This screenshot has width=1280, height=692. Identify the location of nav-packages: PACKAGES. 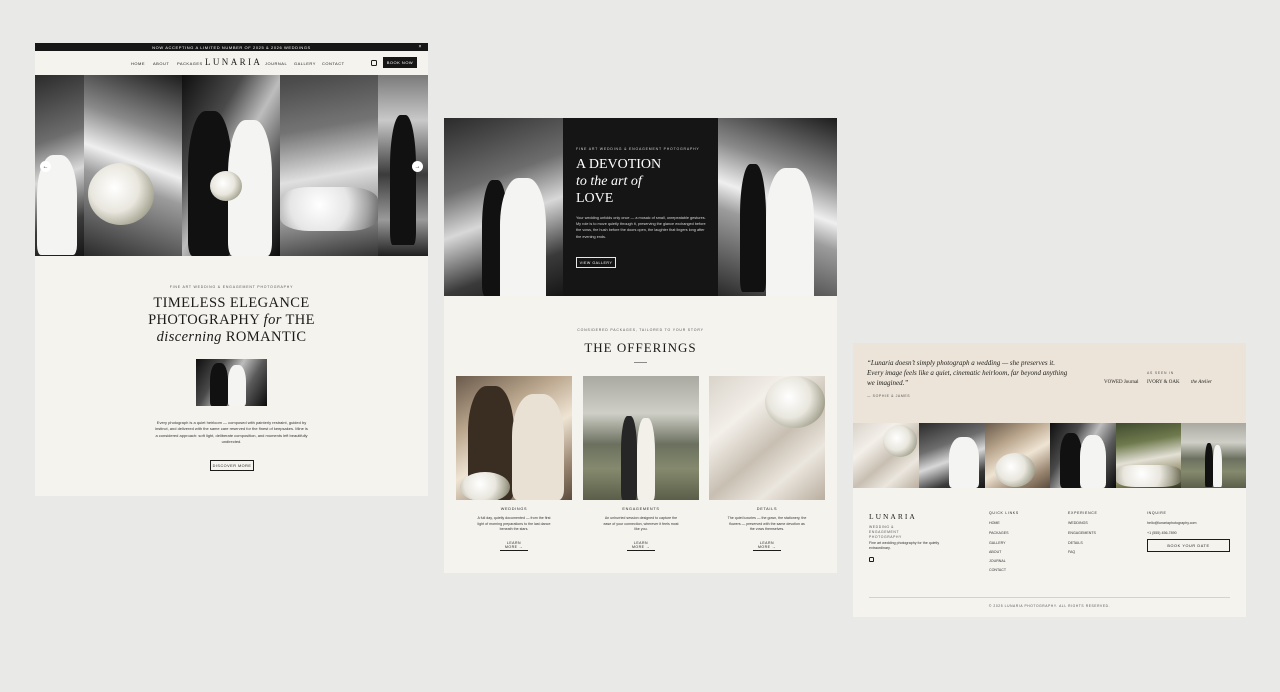
(190, 63).